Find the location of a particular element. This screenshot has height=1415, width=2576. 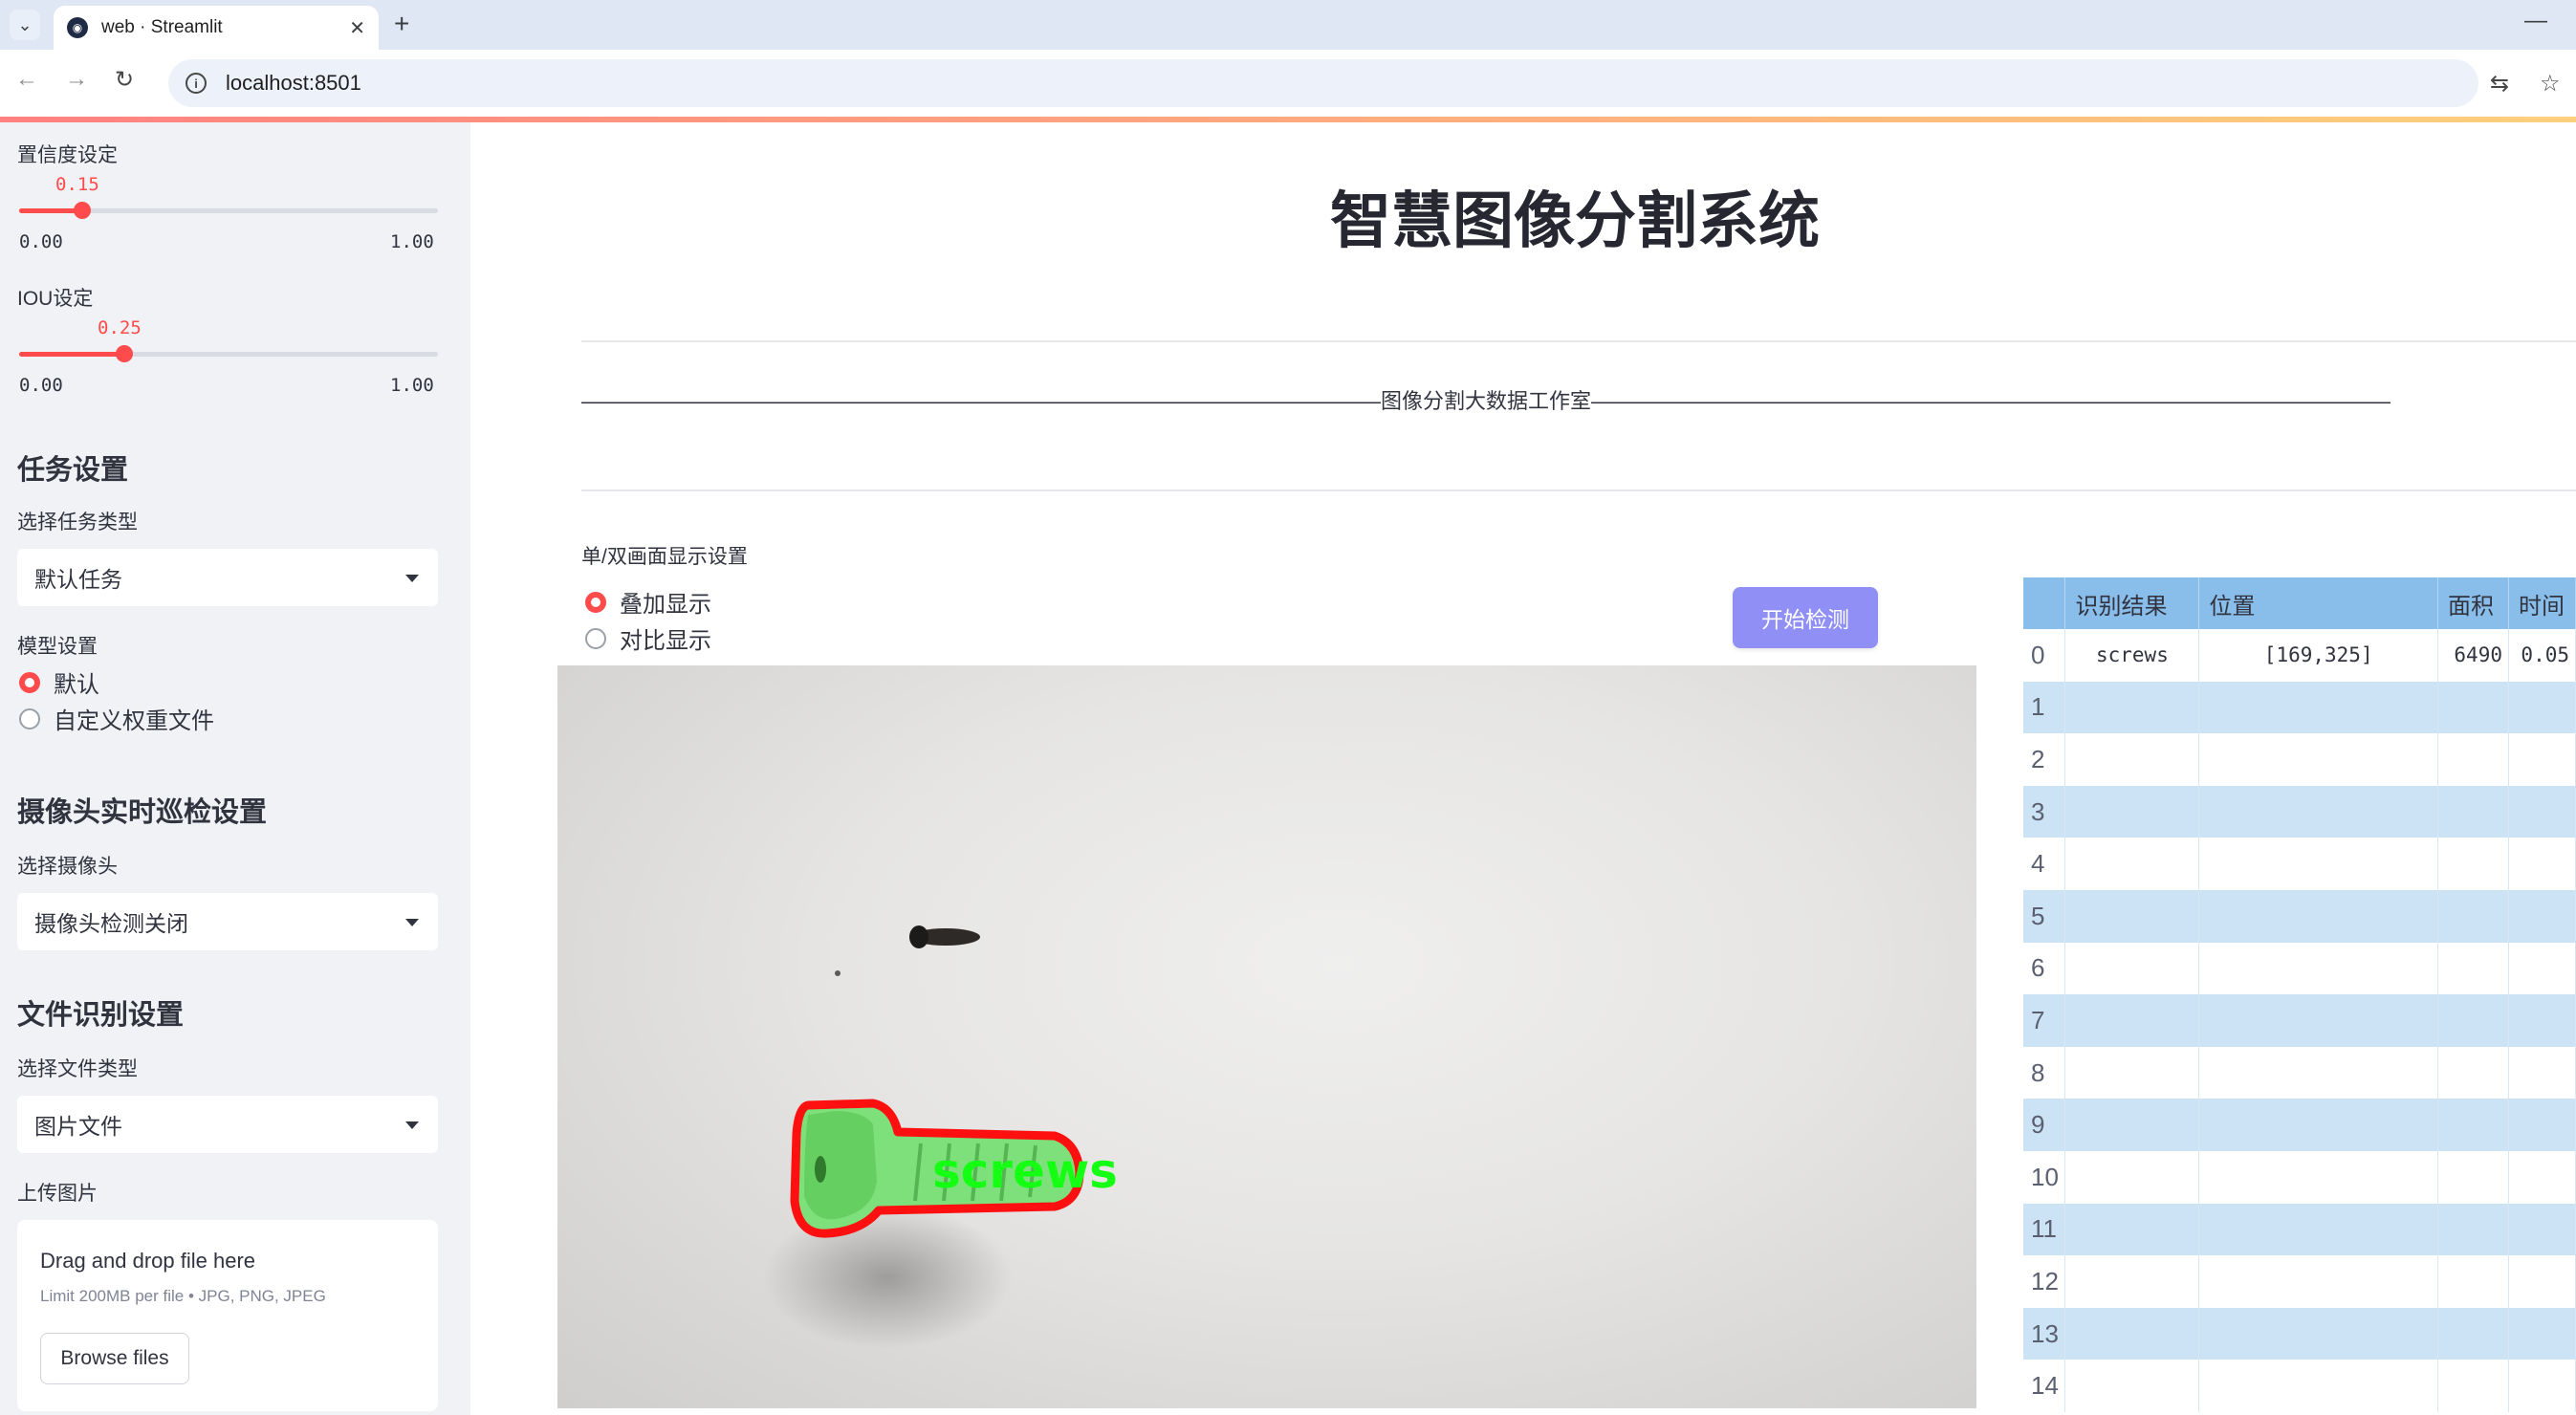

column-header-time: 时间 is located at coordinates (2542, 603).